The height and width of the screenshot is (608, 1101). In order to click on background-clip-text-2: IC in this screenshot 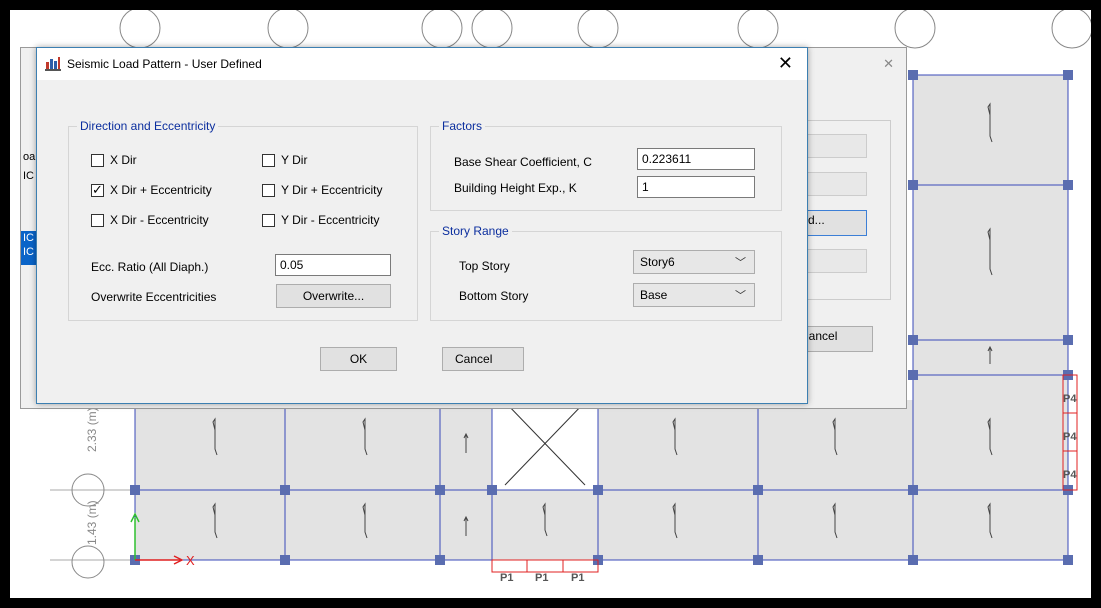, I will do `click(28, 176)`.